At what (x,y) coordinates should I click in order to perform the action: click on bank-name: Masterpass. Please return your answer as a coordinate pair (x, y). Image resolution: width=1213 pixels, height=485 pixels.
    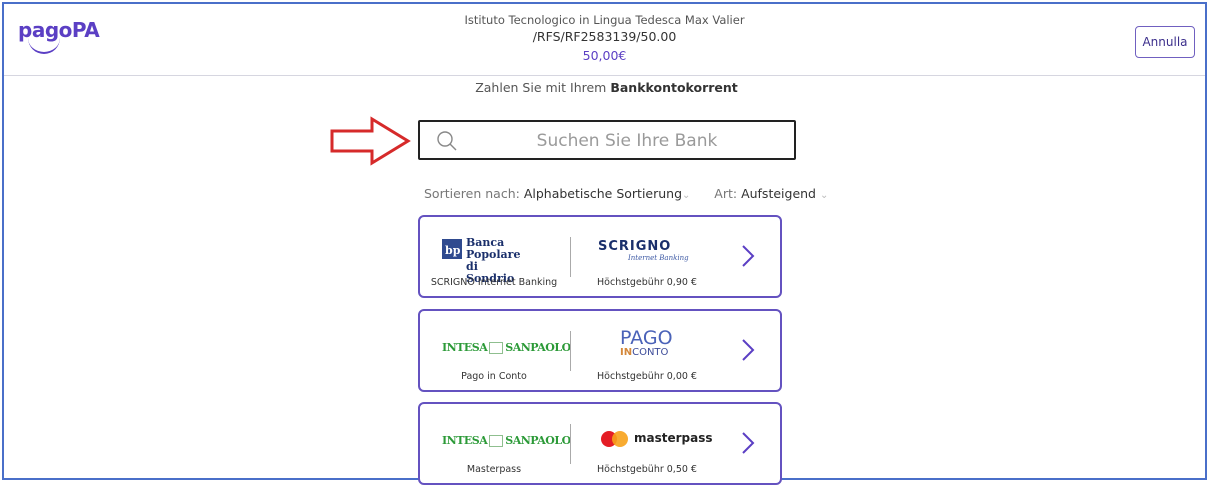
    Looking at the image, I should click on (494, 469).